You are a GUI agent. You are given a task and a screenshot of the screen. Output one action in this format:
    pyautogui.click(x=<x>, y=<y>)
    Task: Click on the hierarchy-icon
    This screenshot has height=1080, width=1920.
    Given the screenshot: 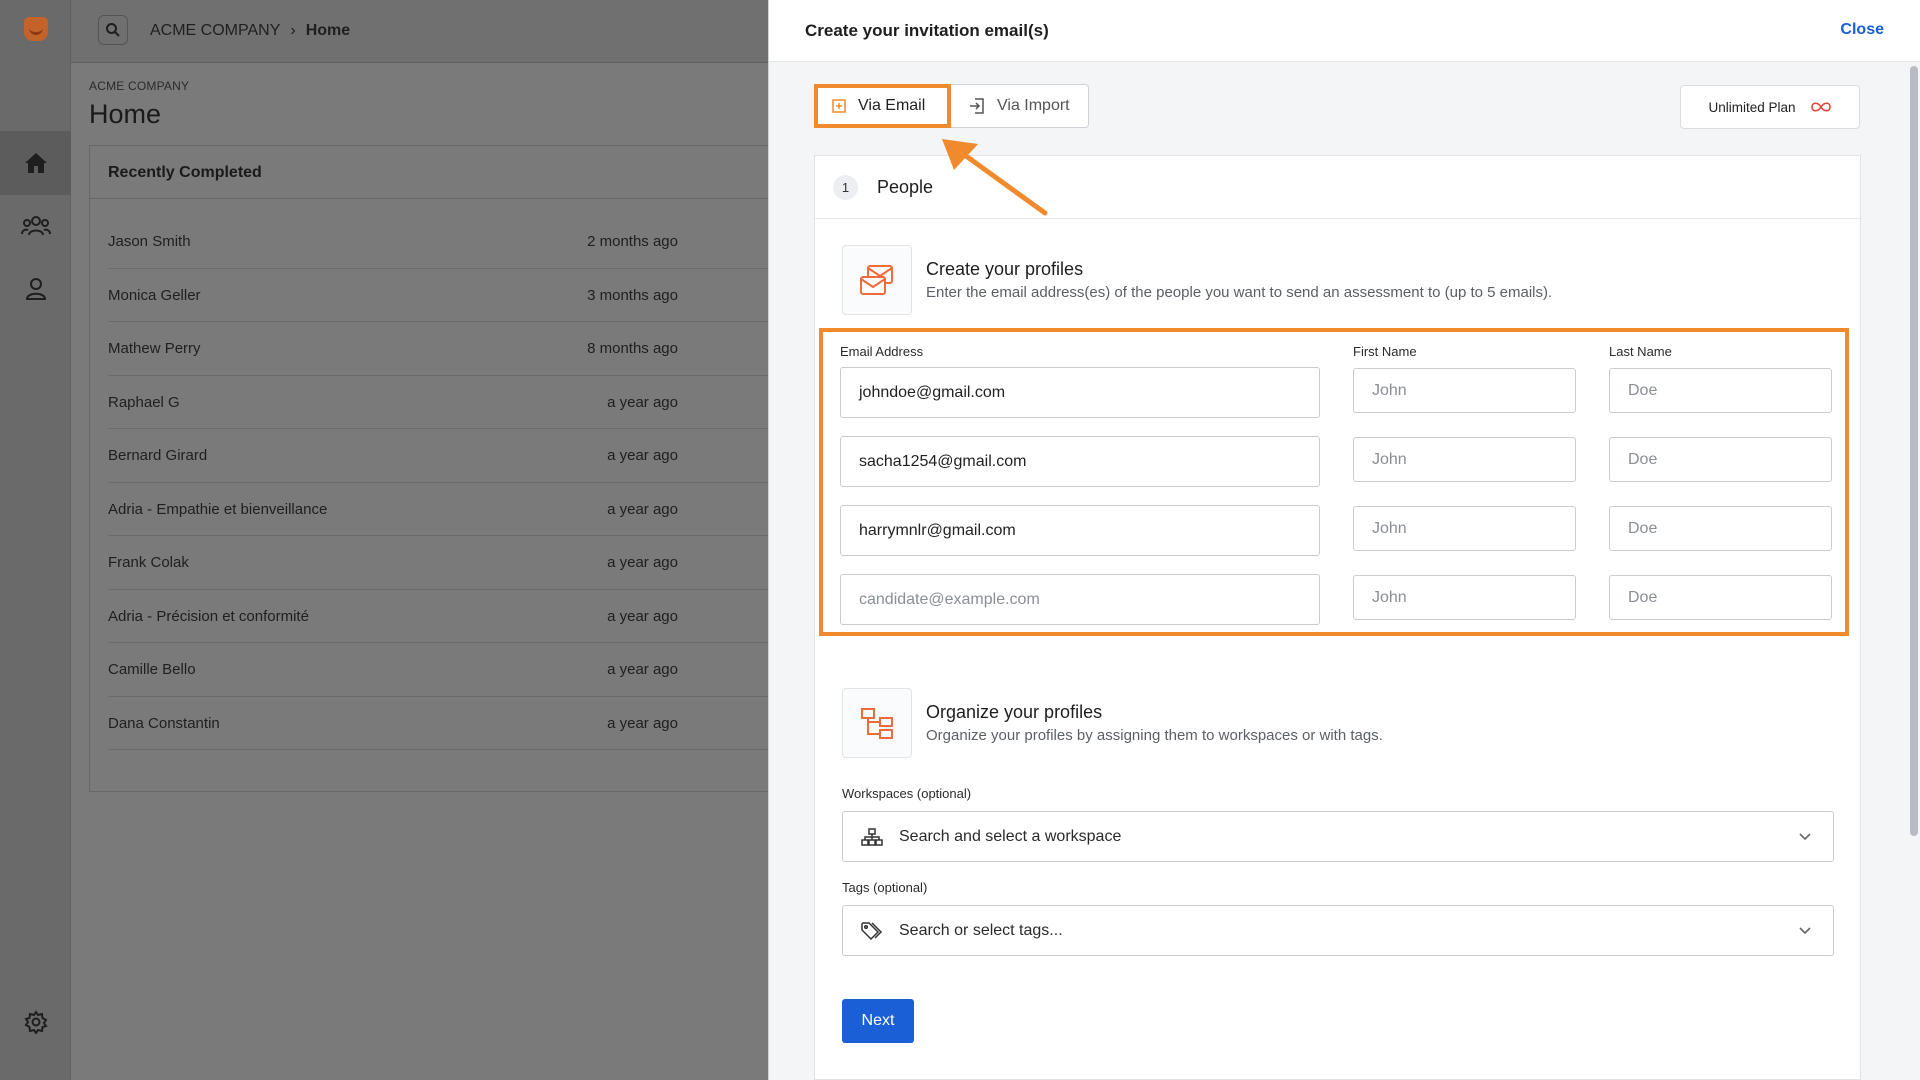 What is the action you would take?
    pyautogui.click(x=872, y=836)
    